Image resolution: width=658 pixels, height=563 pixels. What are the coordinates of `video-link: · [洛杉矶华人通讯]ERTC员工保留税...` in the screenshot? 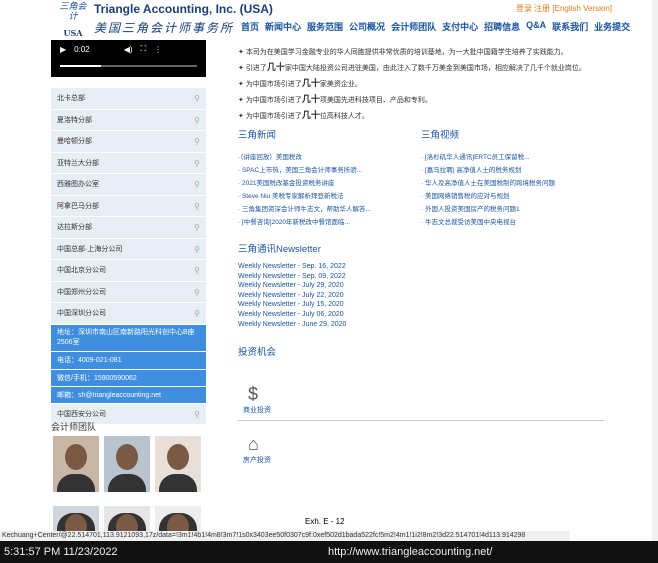 It's located at (511, 157).